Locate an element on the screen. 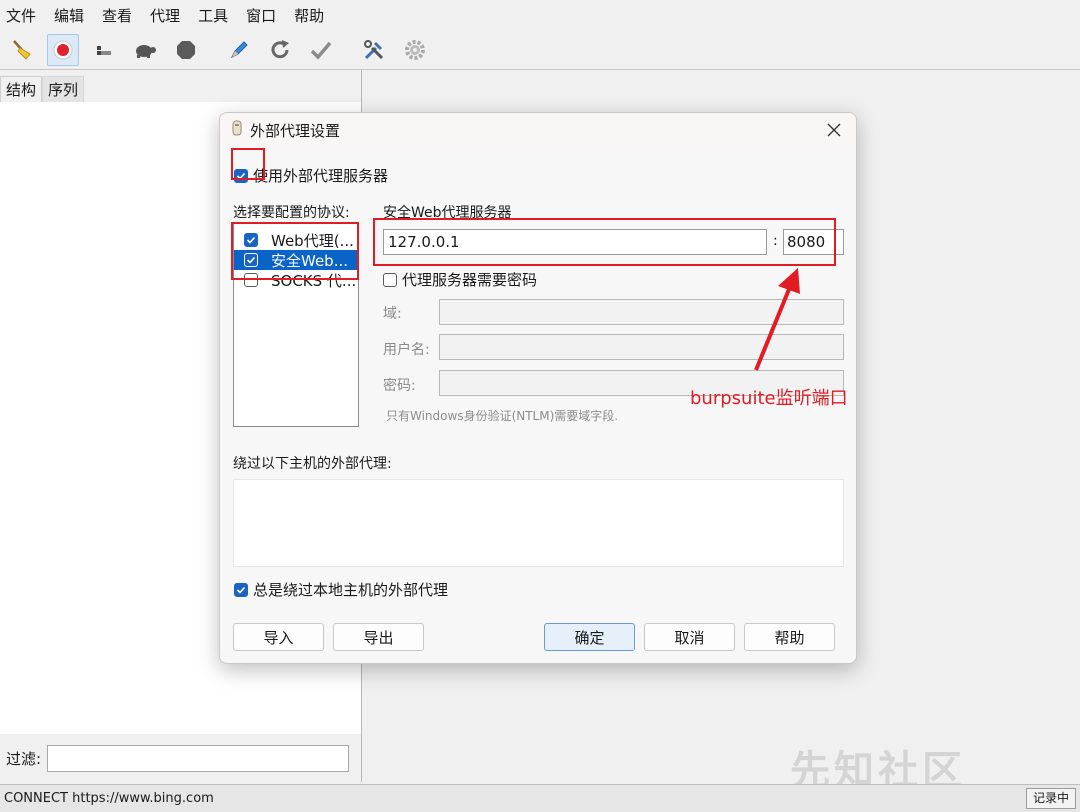 The height and width of the screenshot is (812, 1080). dialog-titlebar: 外部代理设置 is located at coordinates (538, 130).